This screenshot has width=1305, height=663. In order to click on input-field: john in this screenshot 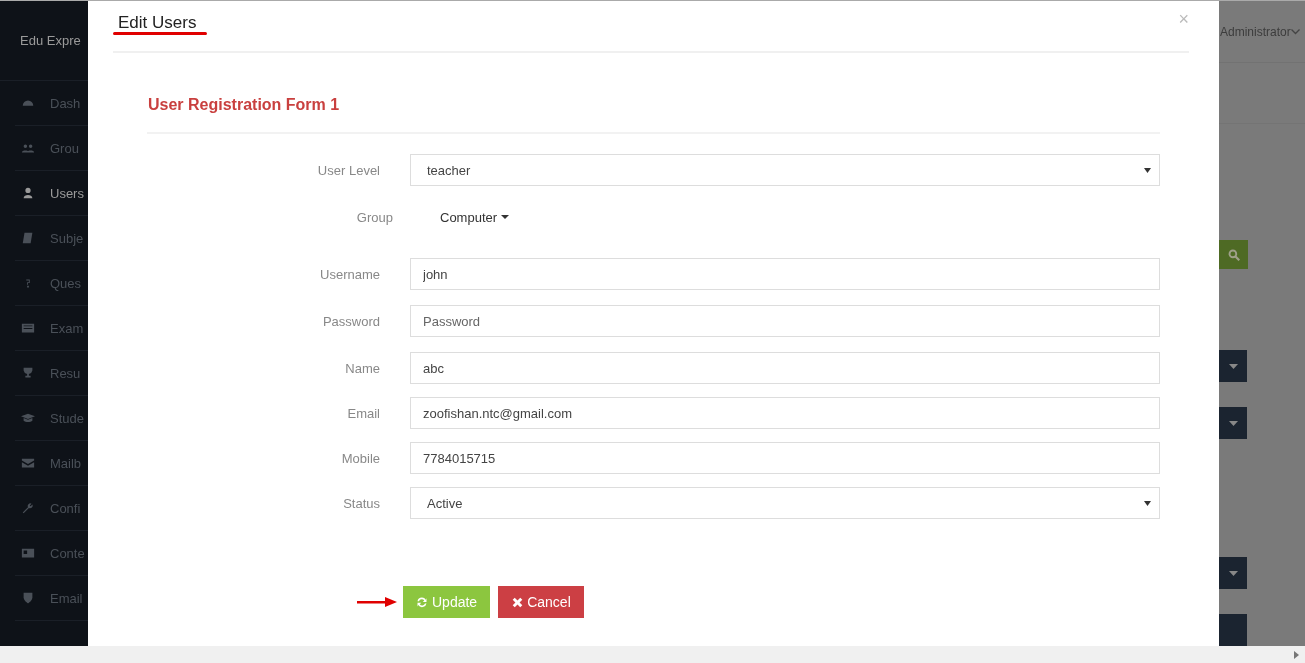, I will do `click(785, 274)`.